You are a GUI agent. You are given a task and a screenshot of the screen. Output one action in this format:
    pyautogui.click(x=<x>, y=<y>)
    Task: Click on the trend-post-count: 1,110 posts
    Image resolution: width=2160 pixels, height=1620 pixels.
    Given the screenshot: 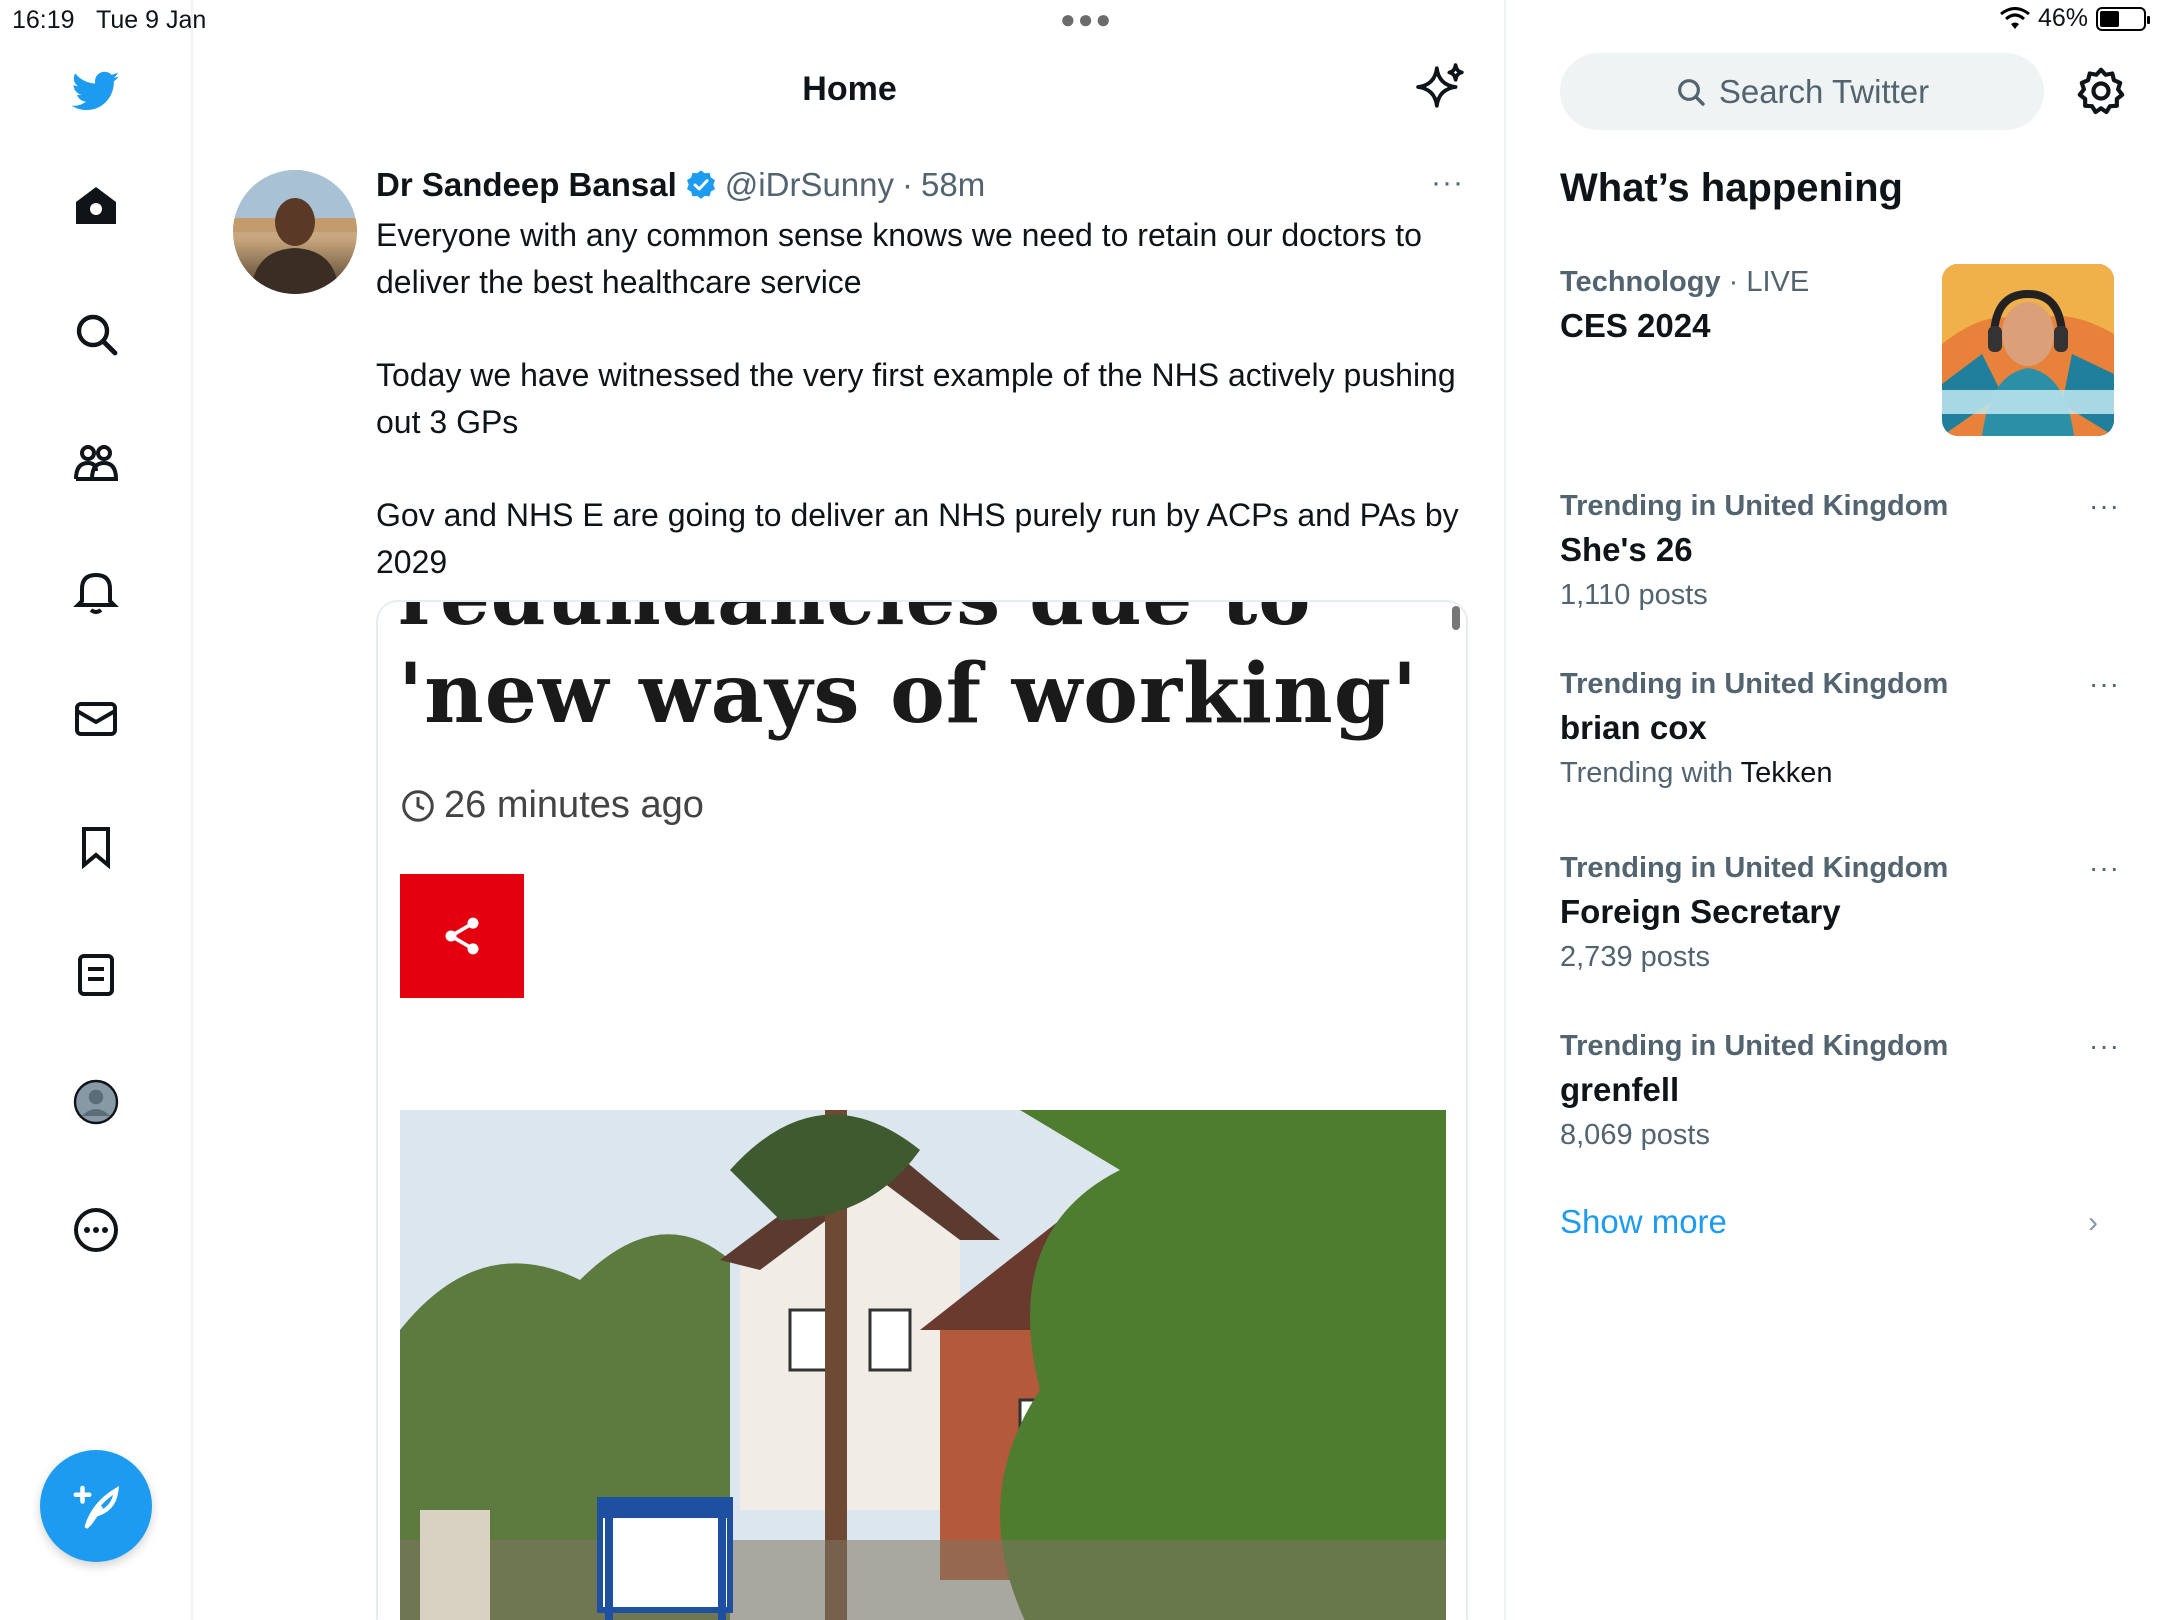 What is the action you would take?
    pyautogui.click(x=1634, y=595)
    